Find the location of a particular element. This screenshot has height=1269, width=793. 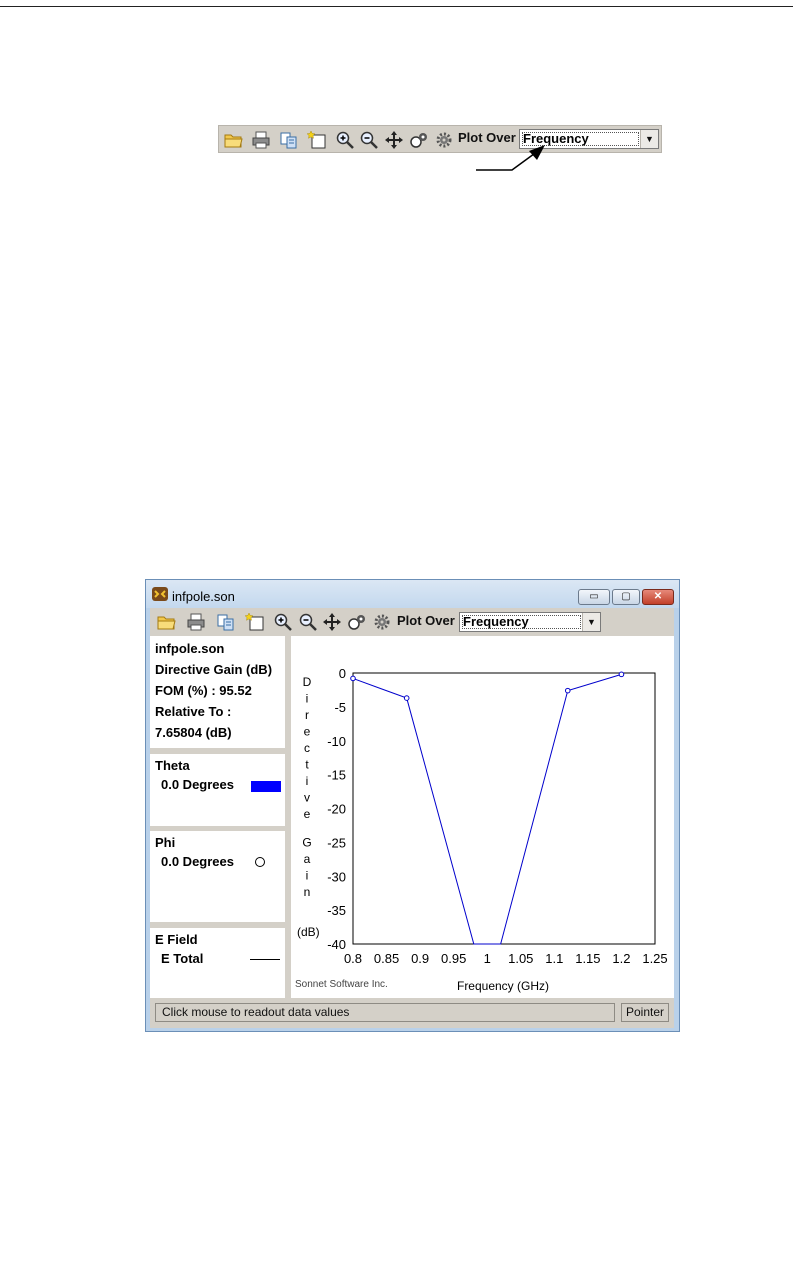

y-axis-unit: (dB) is located at coordinates (308, 932).